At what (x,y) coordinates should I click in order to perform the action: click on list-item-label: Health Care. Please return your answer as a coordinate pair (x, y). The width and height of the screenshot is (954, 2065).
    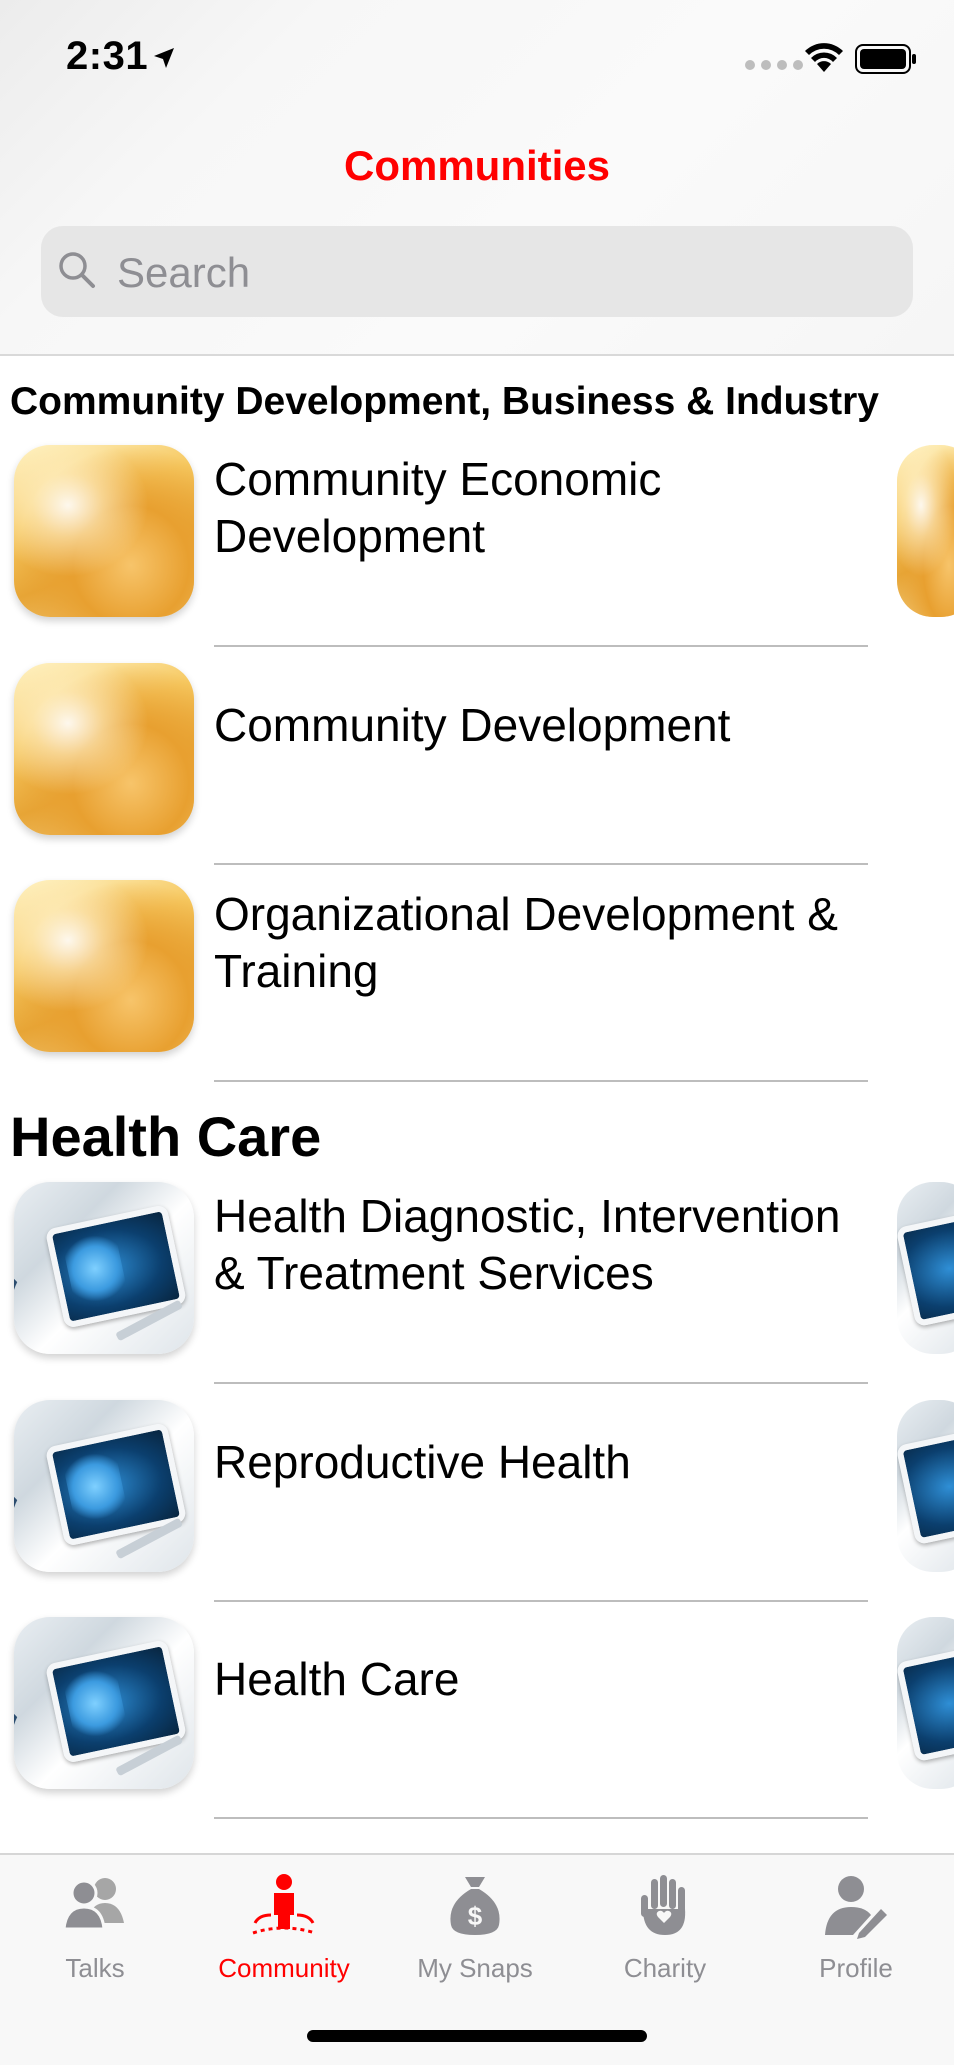
    Looking at the image, I should click on (337, 1679).